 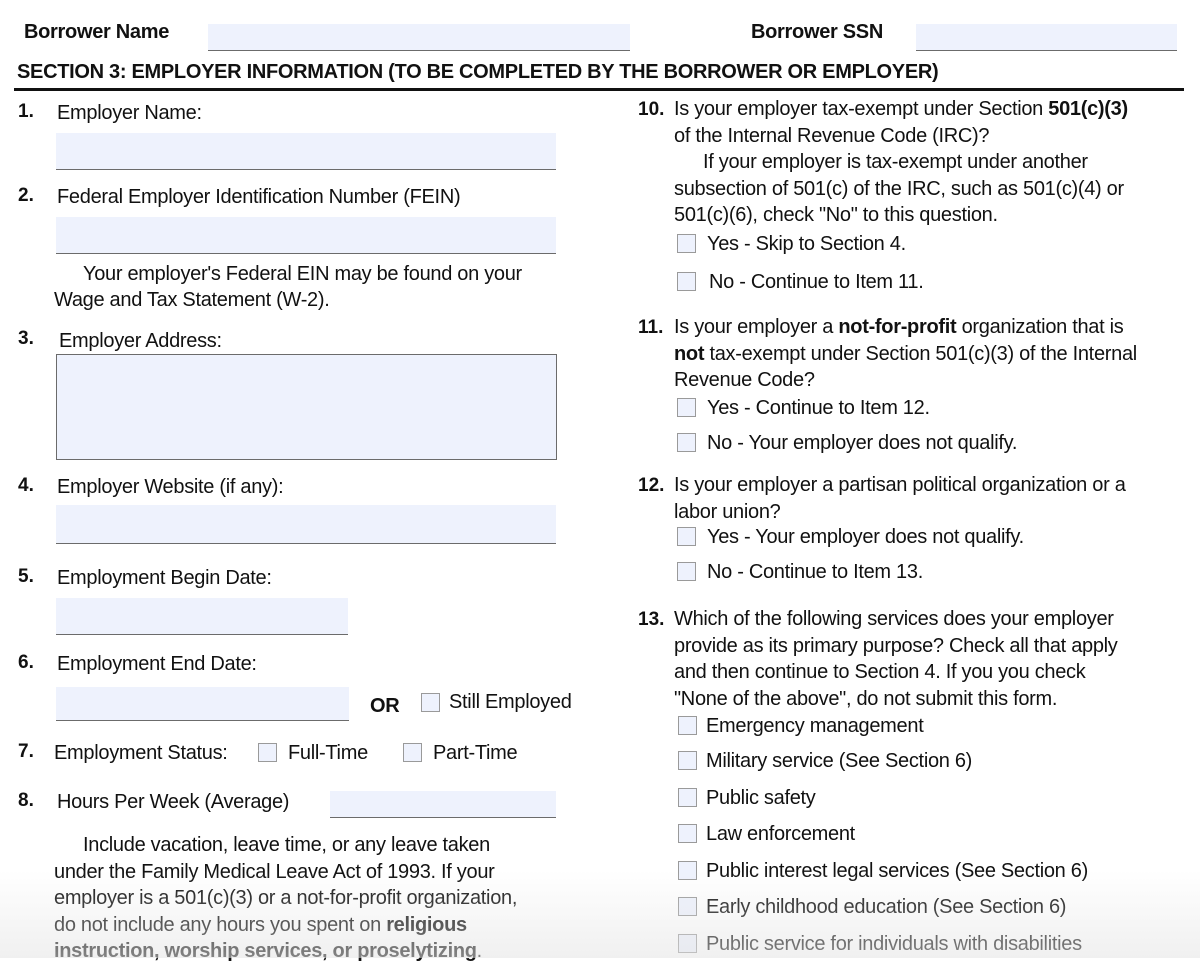 What do you see at coordinates (687, 906) in the screenshot?
I see `q13-early-childhood-checkbox` at bounding box center [687, 906].